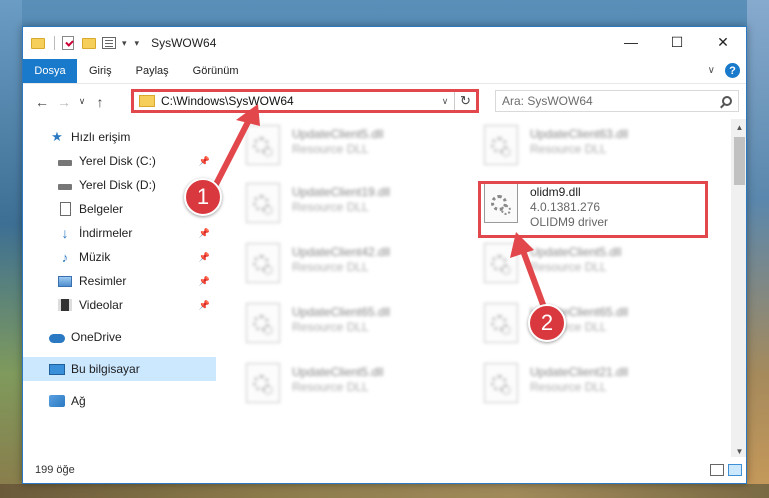 Image resolution: width=769 pixels, height=498 pixels. I want to click on address-dropdown-icon: ∨, so click(445, 101).